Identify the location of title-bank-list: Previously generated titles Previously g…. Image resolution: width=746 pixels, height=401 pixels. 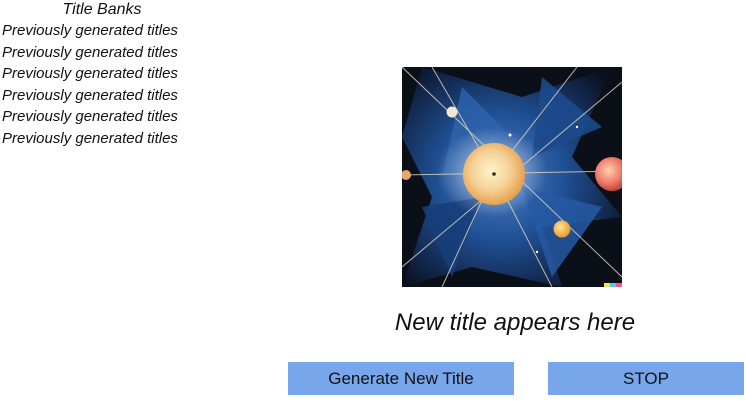
(102, 85).